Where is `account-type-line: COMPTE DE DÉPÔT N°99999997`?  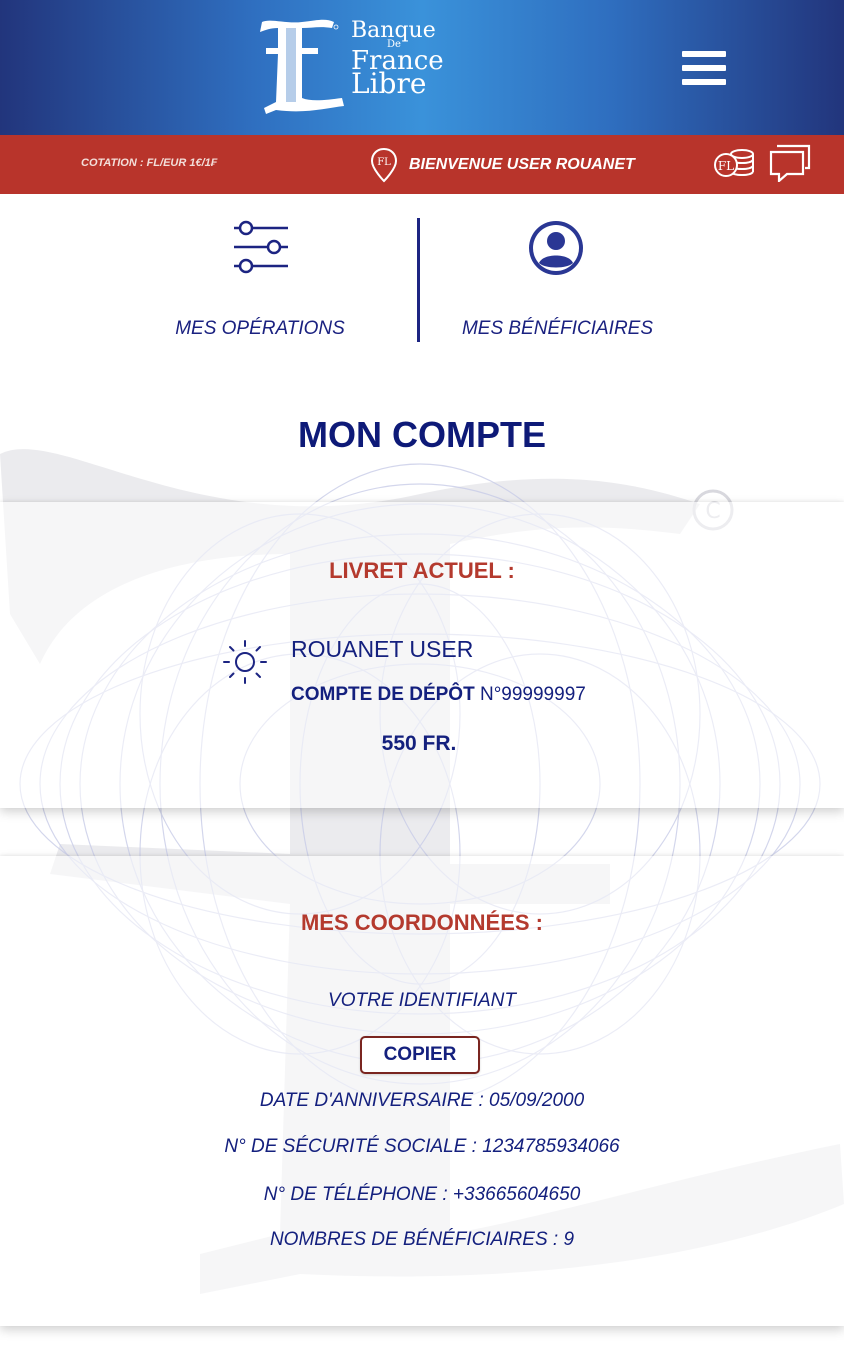
account-type-line: COMPTE DE DÉPÔT N°99999997 is located at coordinates (438, 695).